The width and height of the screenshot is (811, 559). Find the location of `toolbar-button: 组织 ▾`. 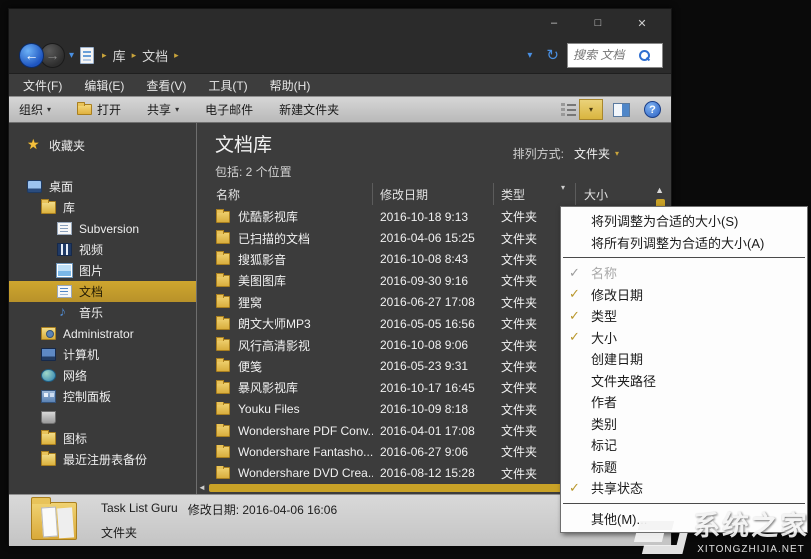

toolbar-button: 组织 ▾ is located at coordinates (35, 109).